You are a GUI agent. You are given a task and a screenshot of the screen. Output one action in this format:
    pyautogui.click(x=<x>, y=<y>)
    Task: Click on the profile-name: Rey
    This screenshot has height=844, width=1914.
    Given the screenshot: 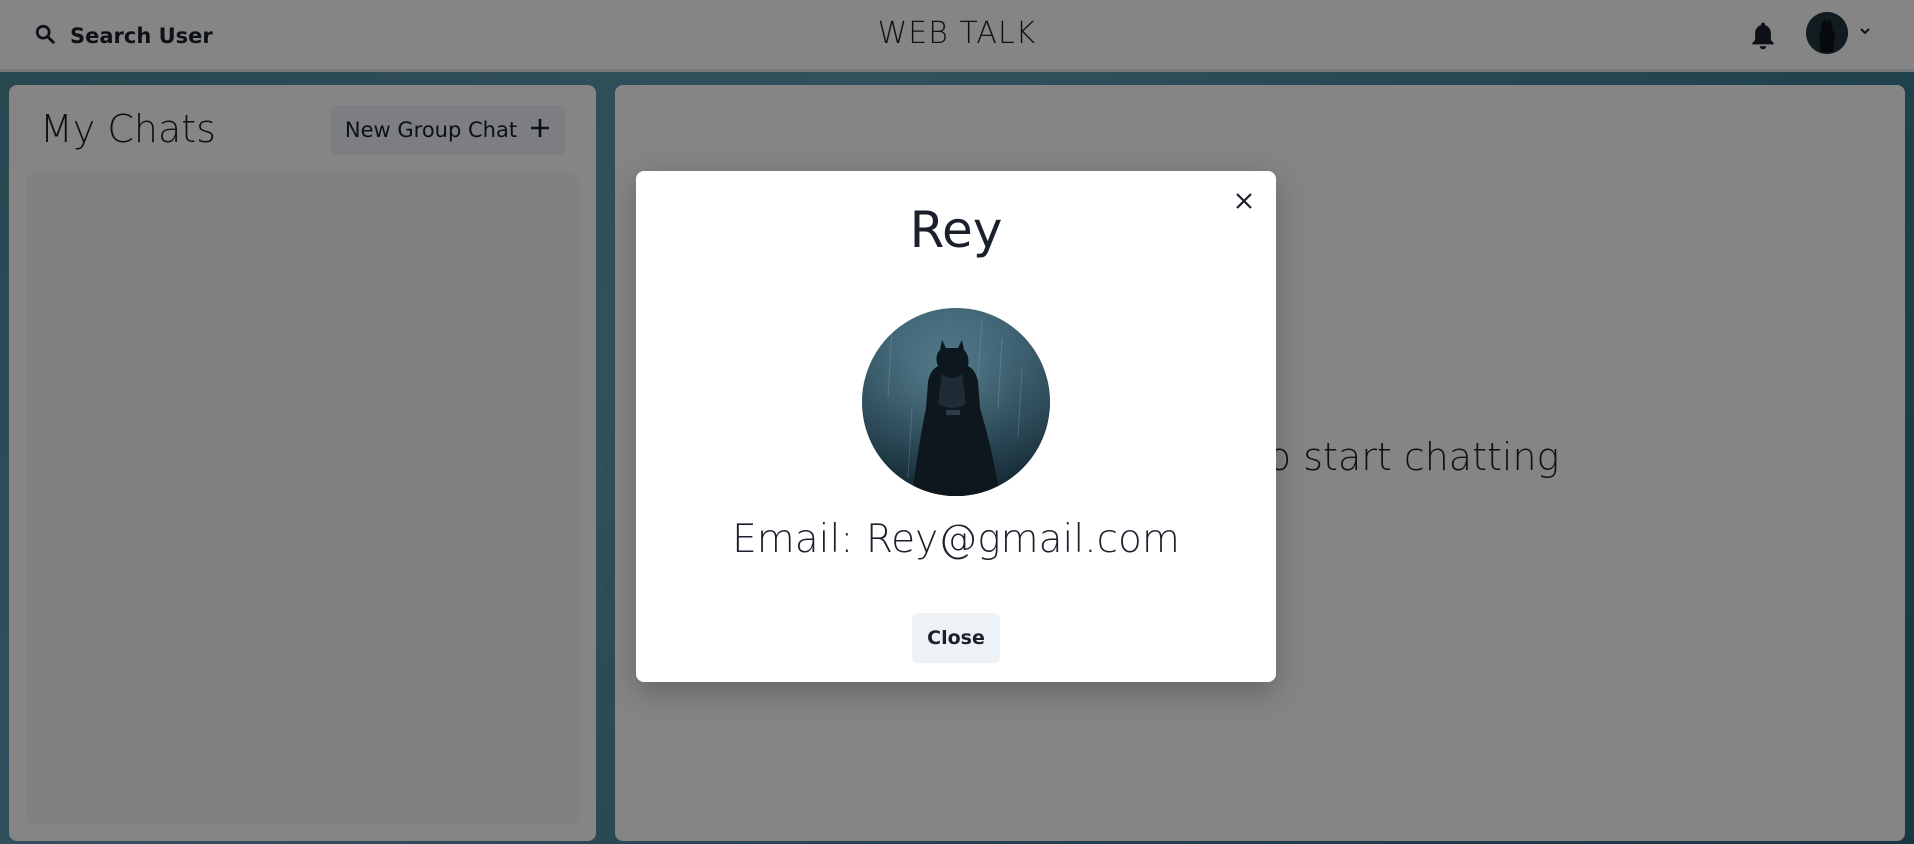 What is the action you would take?
    pyautogui.click(x=956, y=230)
    